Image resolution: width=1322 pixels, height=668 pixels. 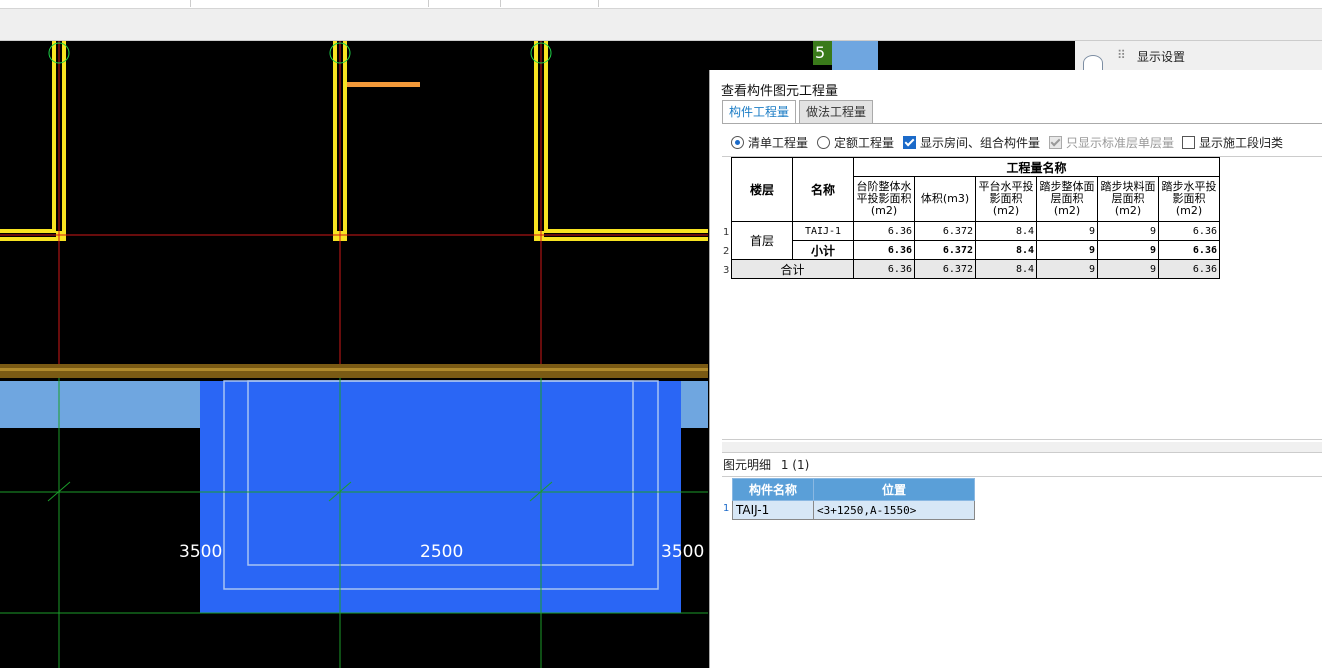 What do you see at coordinates (1128, 199) in the screenshot?
I see `header-col: 踏步块料面层面积(m2)` at bounding box center [1128, 199].